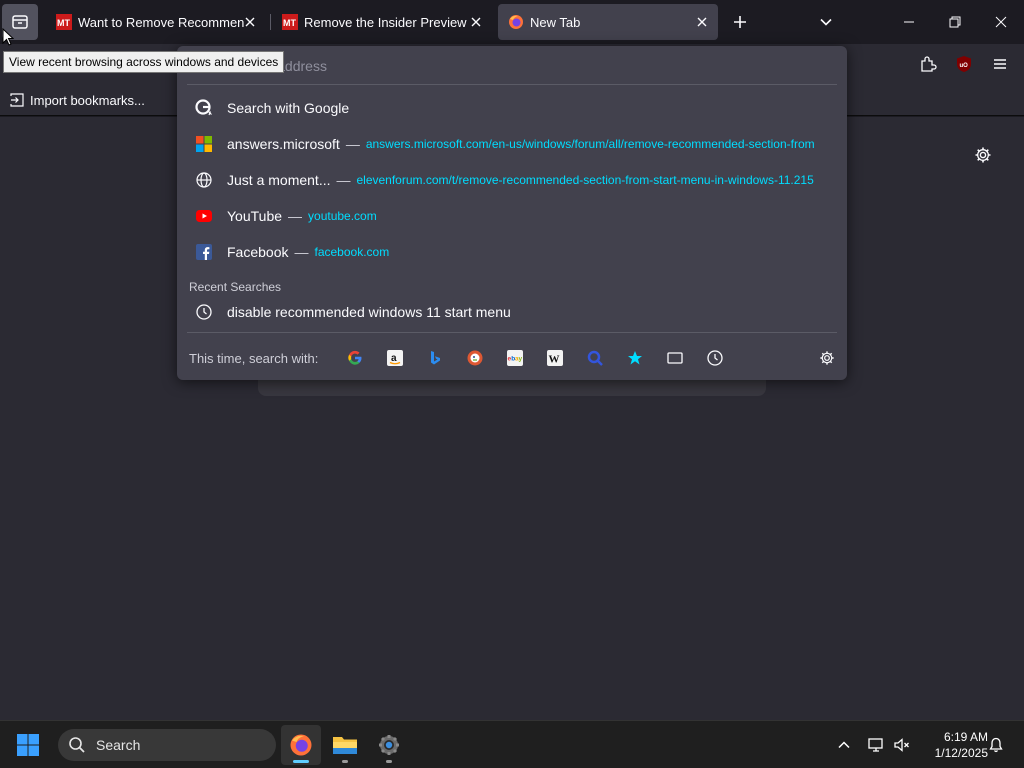  What do you see at coordinates (235, 287) in the screenshot?
I see `recent-searches-heading: Recent Searches` at bounding box center [235, 287].